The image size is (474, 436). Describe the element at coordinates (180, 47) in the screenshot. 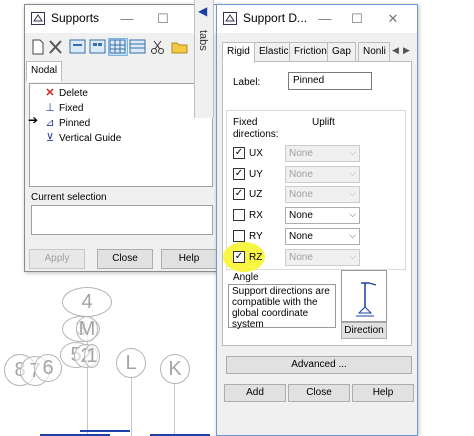

I see `open-folder-icon` at that location.